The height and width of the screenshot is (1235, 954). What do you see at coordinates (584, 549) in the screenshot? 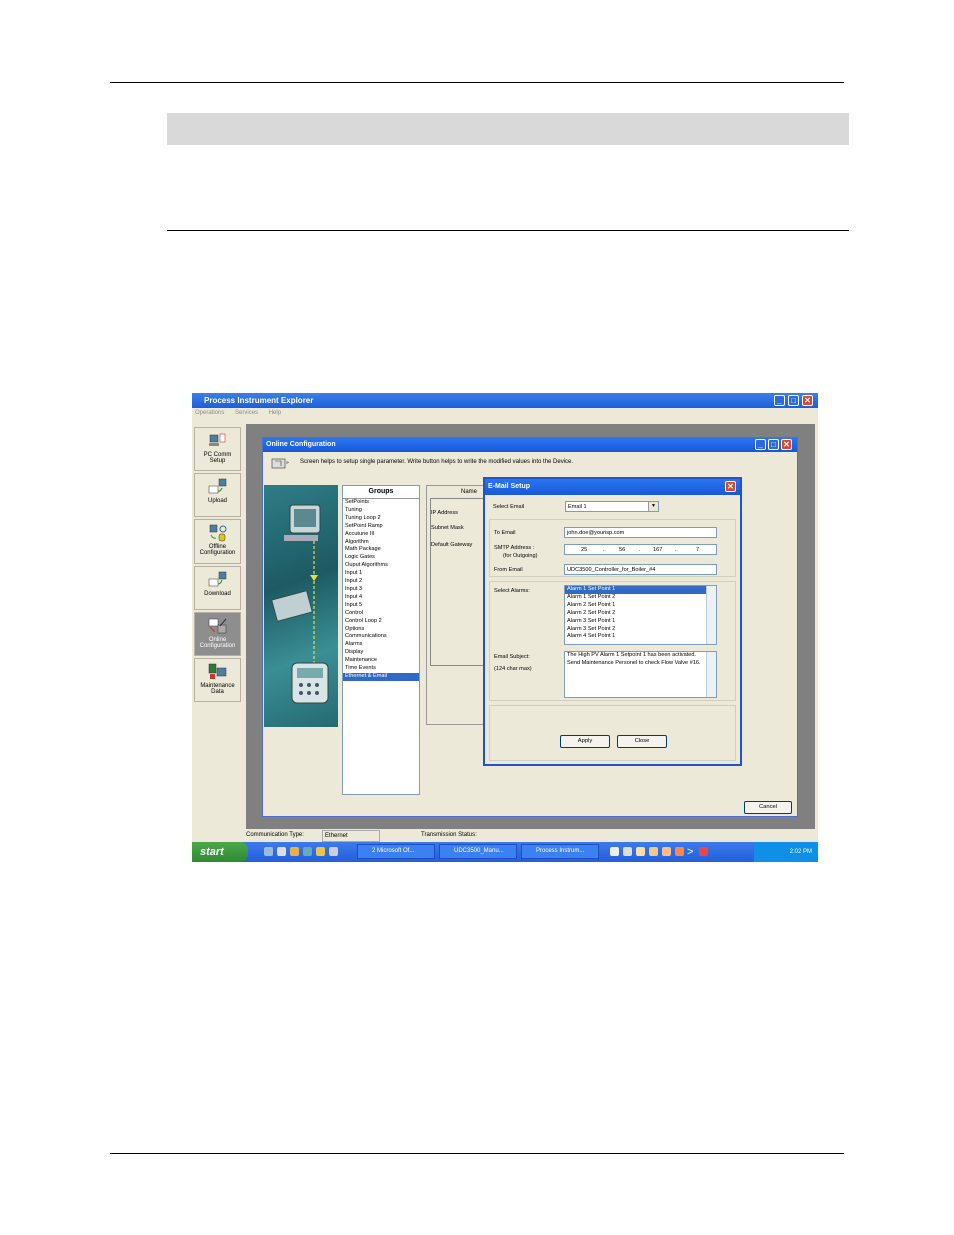
I see `smtp-octet-1: 25` at bounding box center [584, 549].